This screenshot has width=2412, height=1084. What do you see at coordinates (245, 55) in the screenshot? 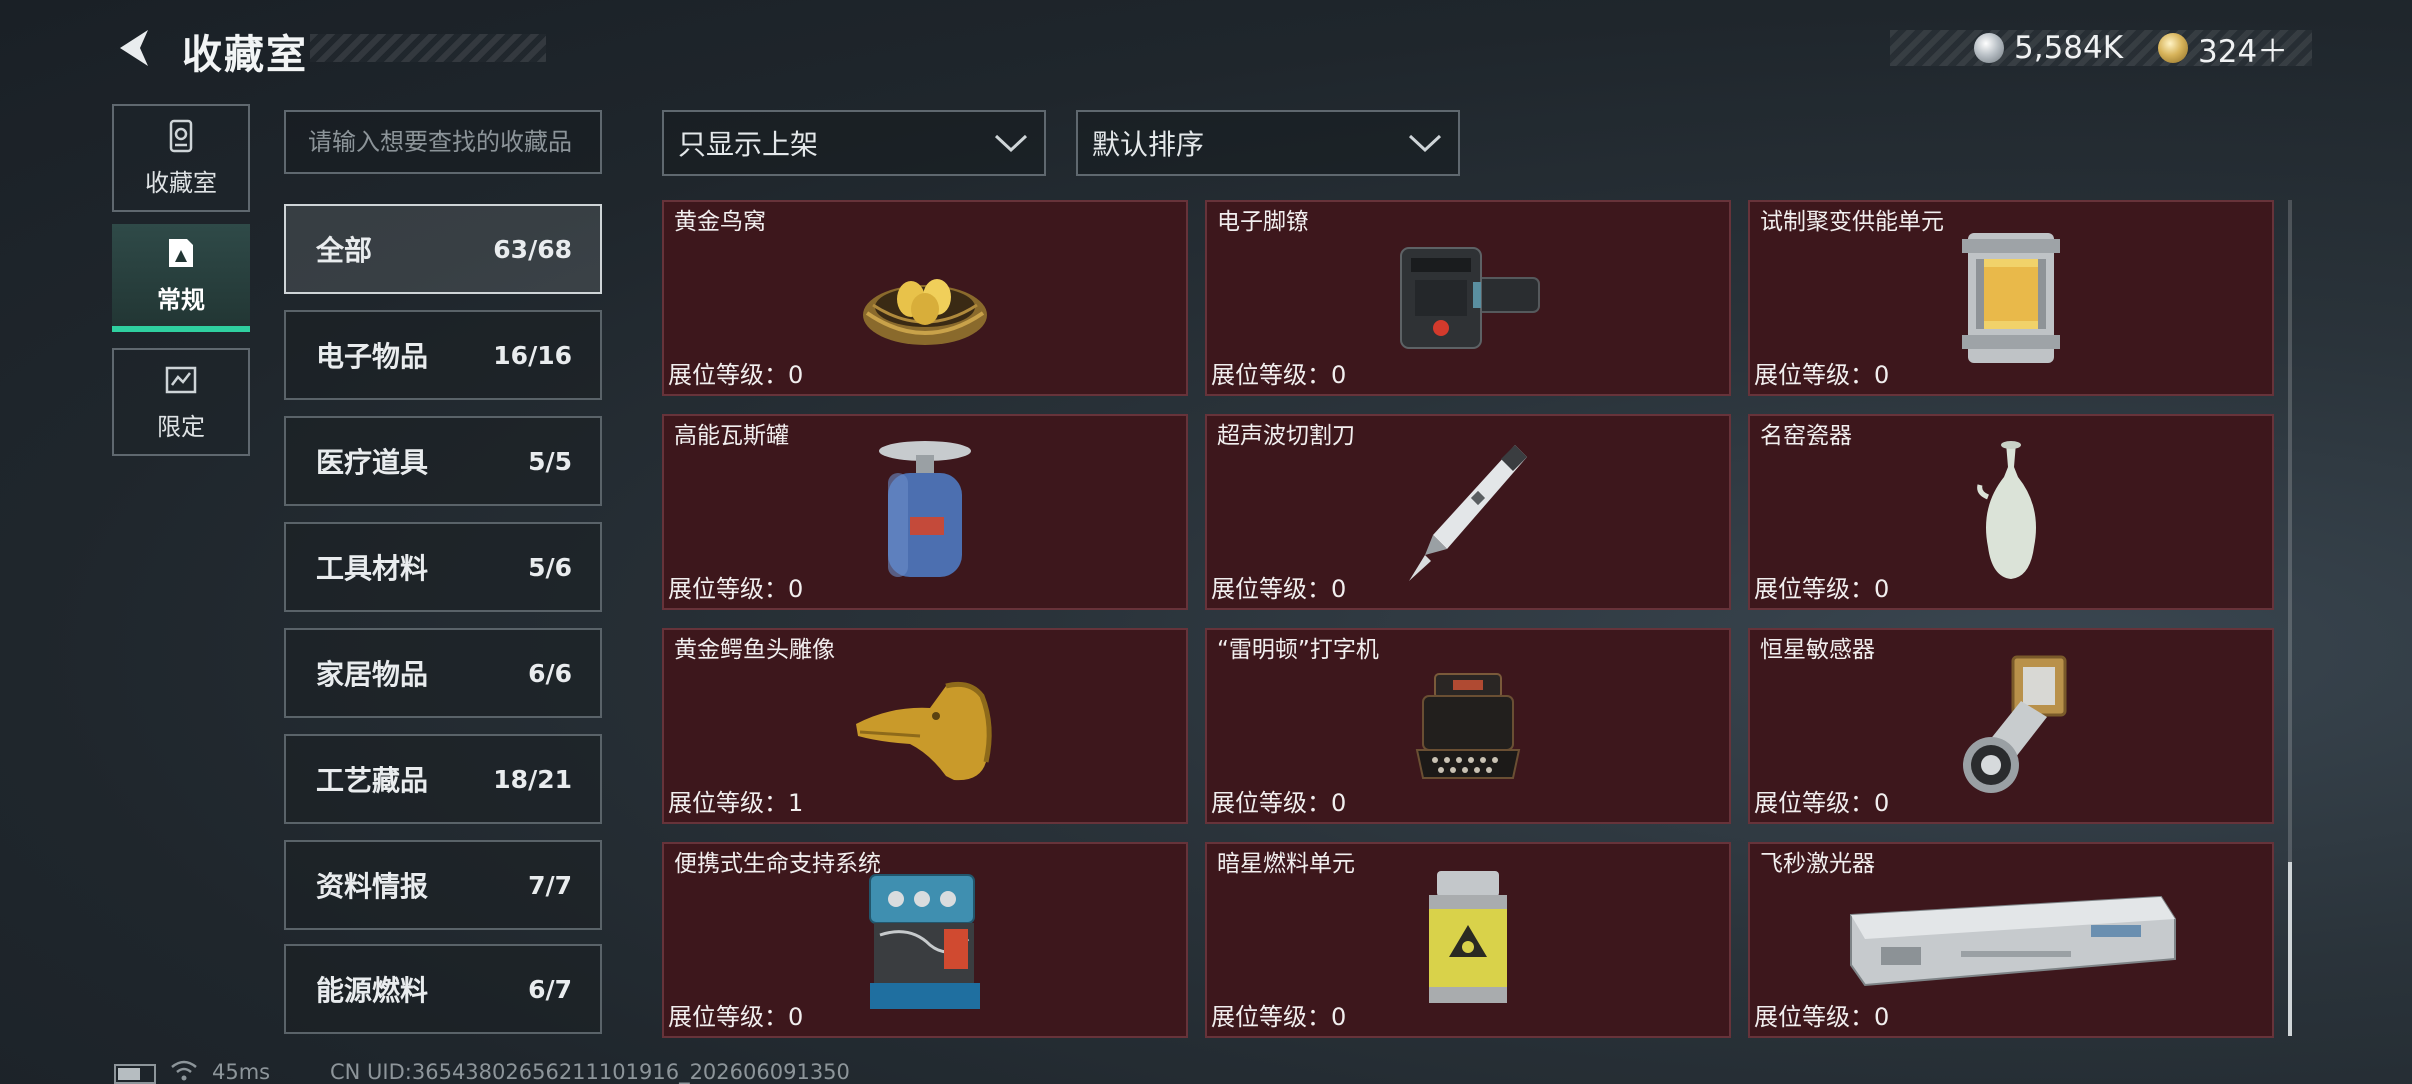
I see `page-title: 收藏室` at bounding box center [245, 55].